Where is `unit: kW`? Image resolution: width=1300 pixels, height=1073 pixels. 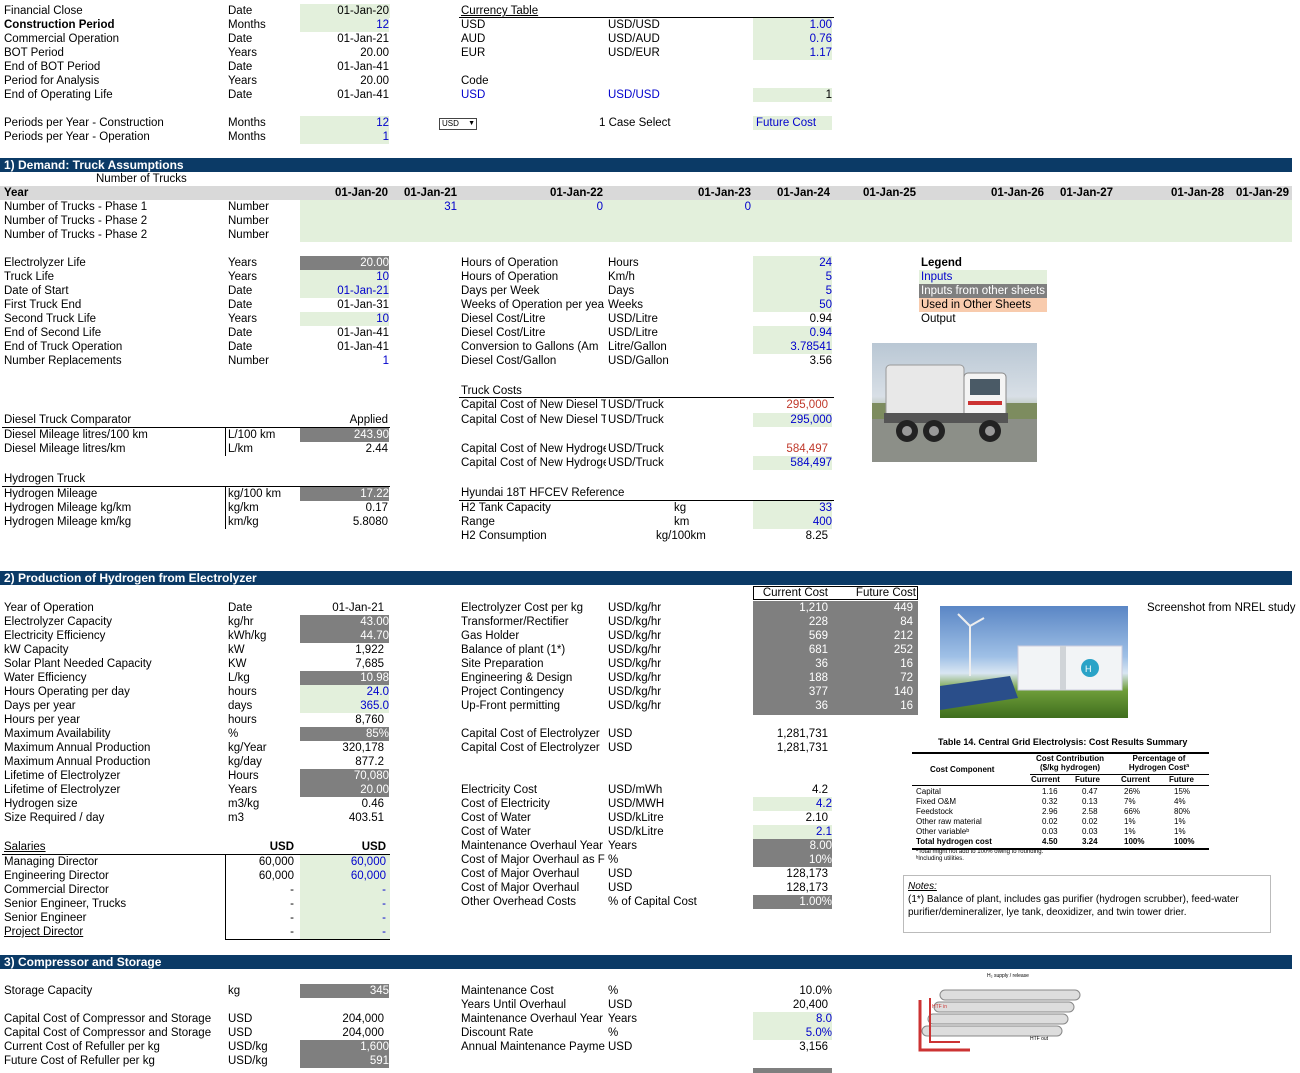 unit: kW is located at coordinates (236, 650).